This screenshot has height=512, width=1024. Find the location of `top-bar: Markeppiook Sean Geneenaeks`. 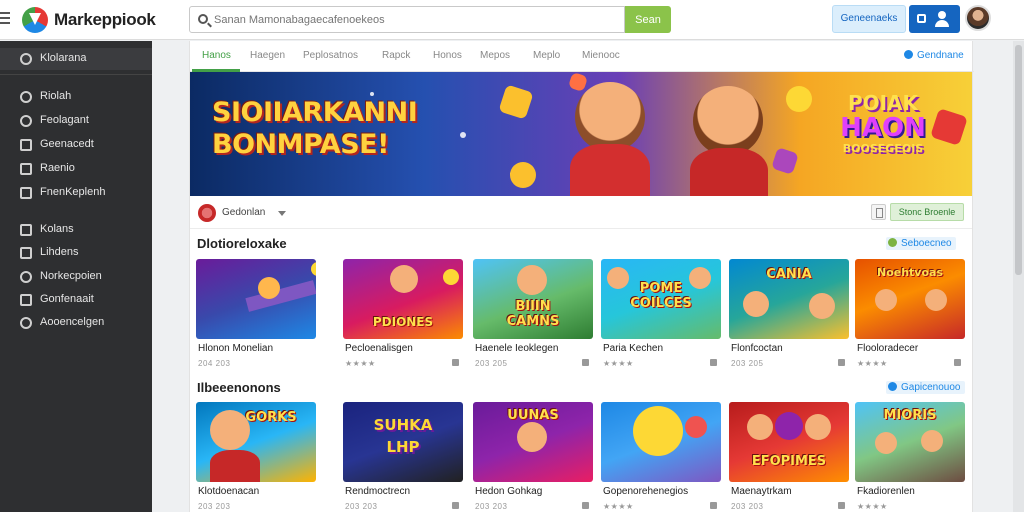

top-bar: Markeppiook Sean Geneenaeks is located at coordinates (512, 20).